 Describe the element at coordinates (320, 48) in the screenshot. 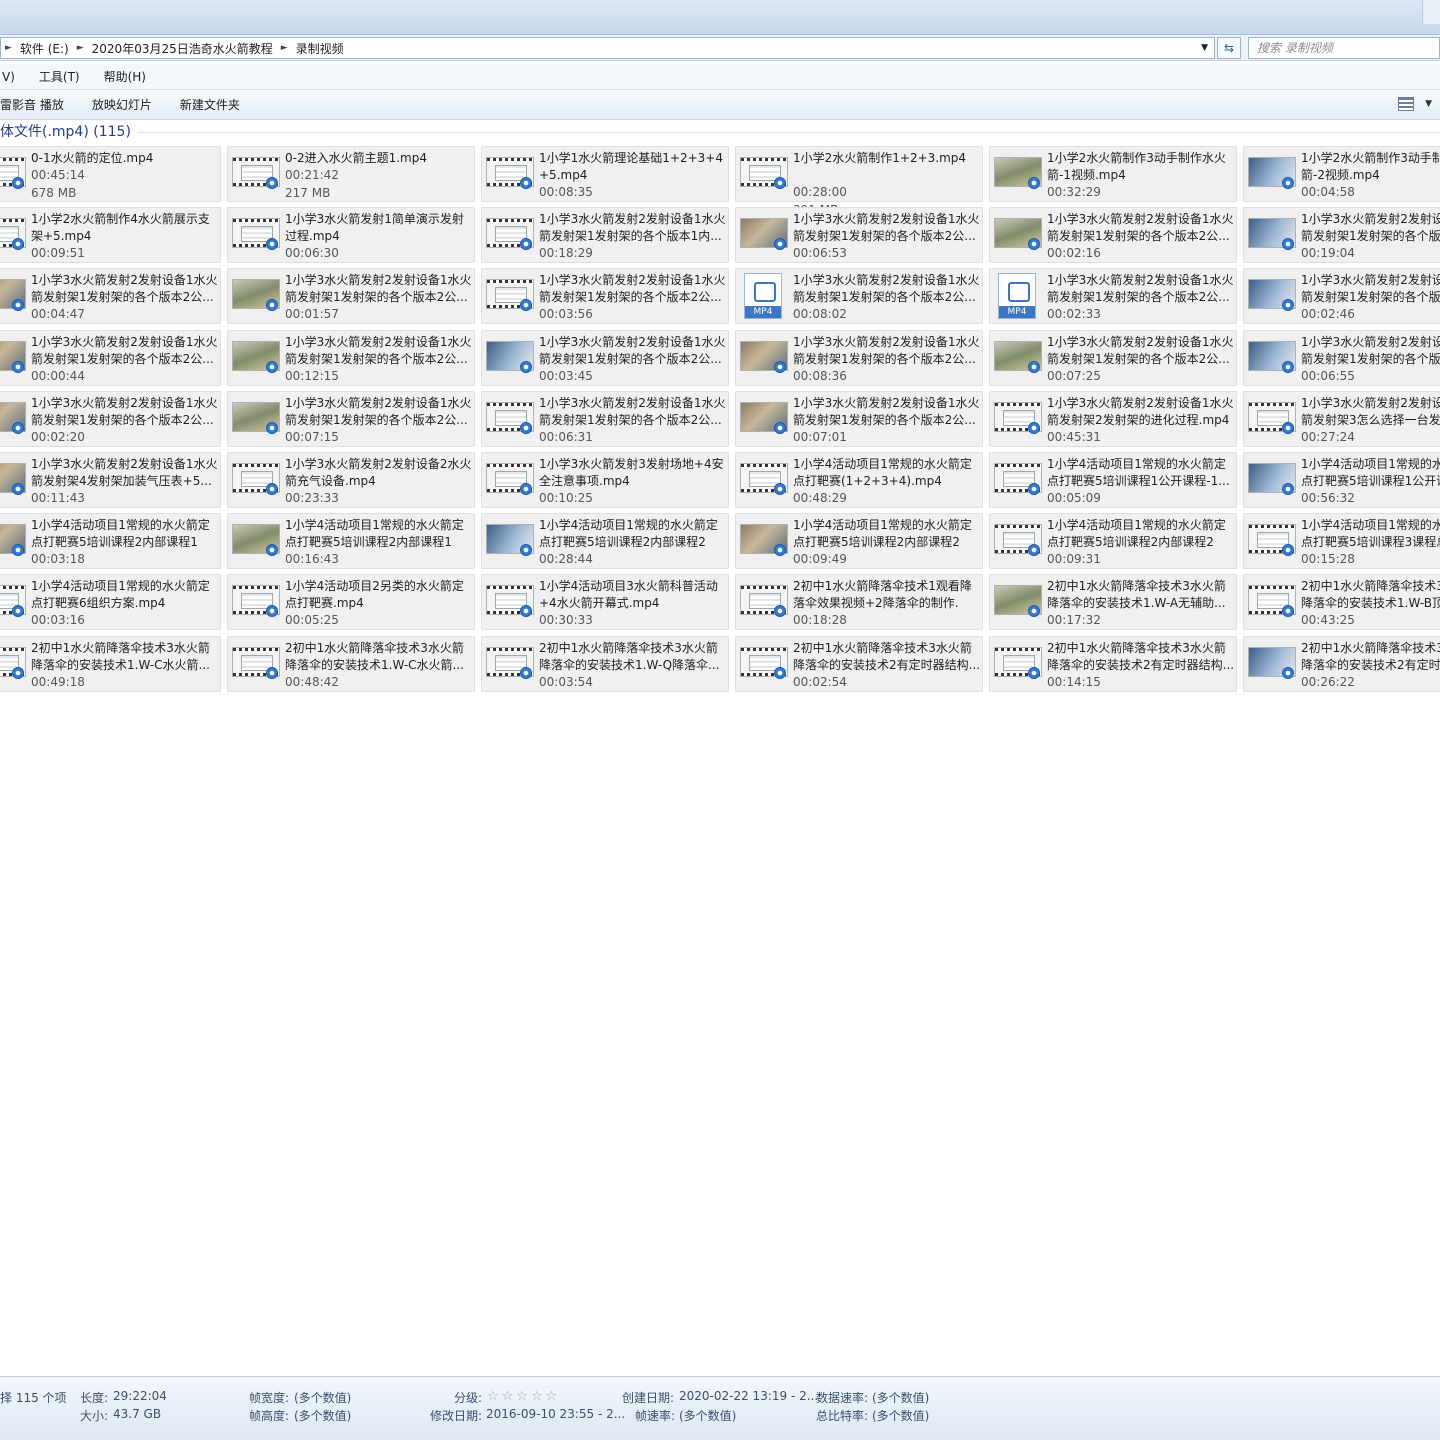

I see `breadcrumb-current: 录制视频` at that location.